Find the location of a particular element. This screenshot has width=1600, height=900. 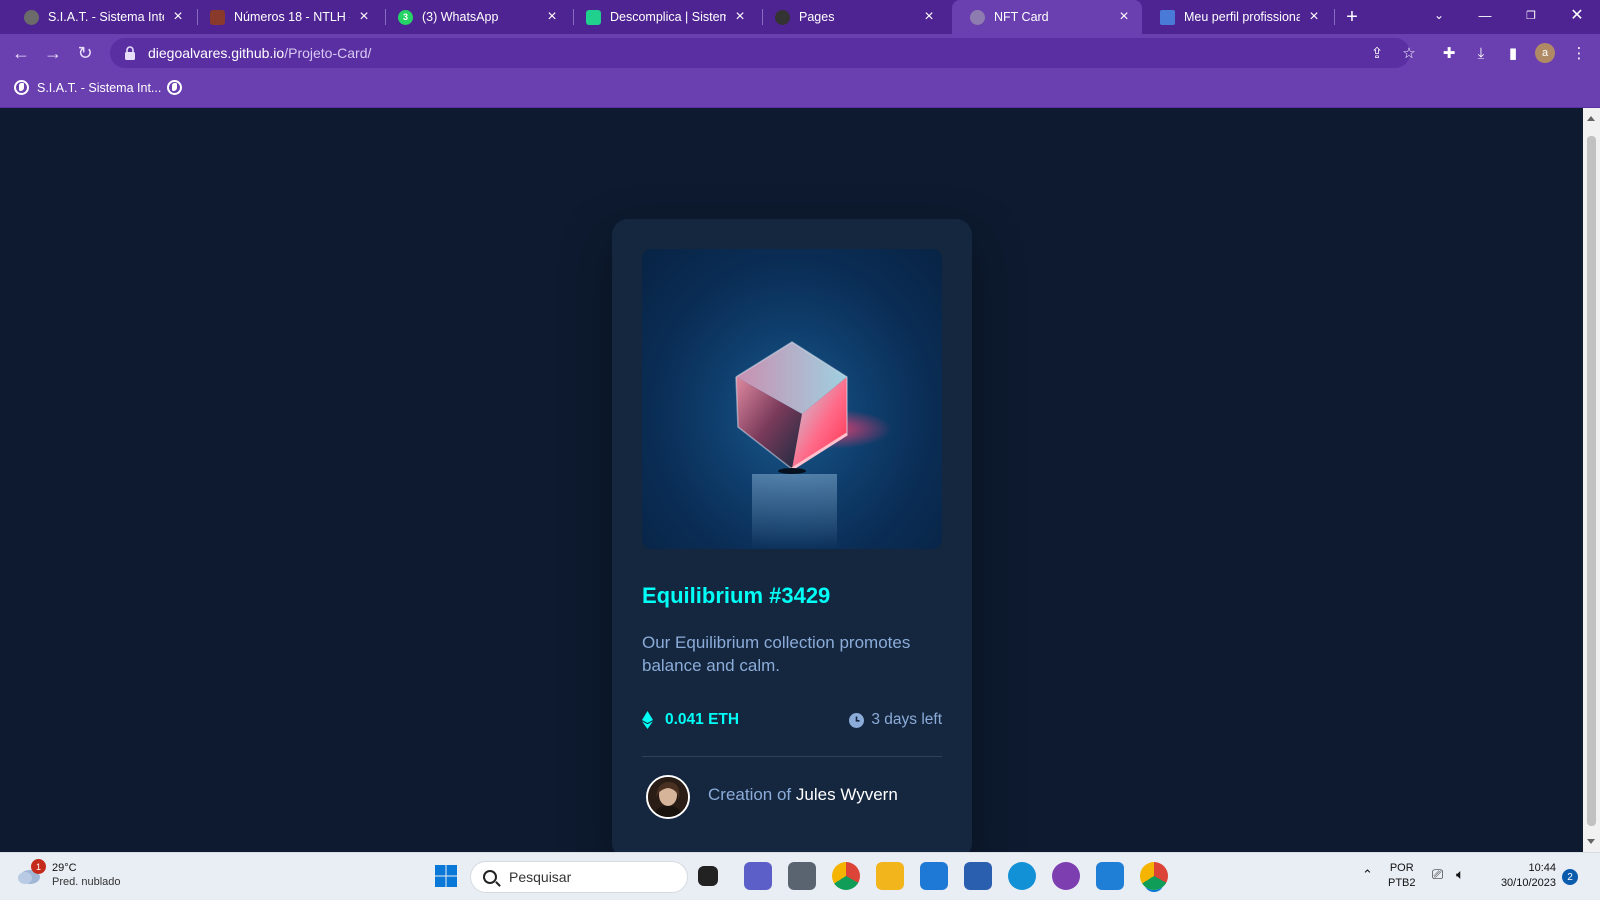

nft-price: 0.041 ETH is located at coordinates (690, 720).